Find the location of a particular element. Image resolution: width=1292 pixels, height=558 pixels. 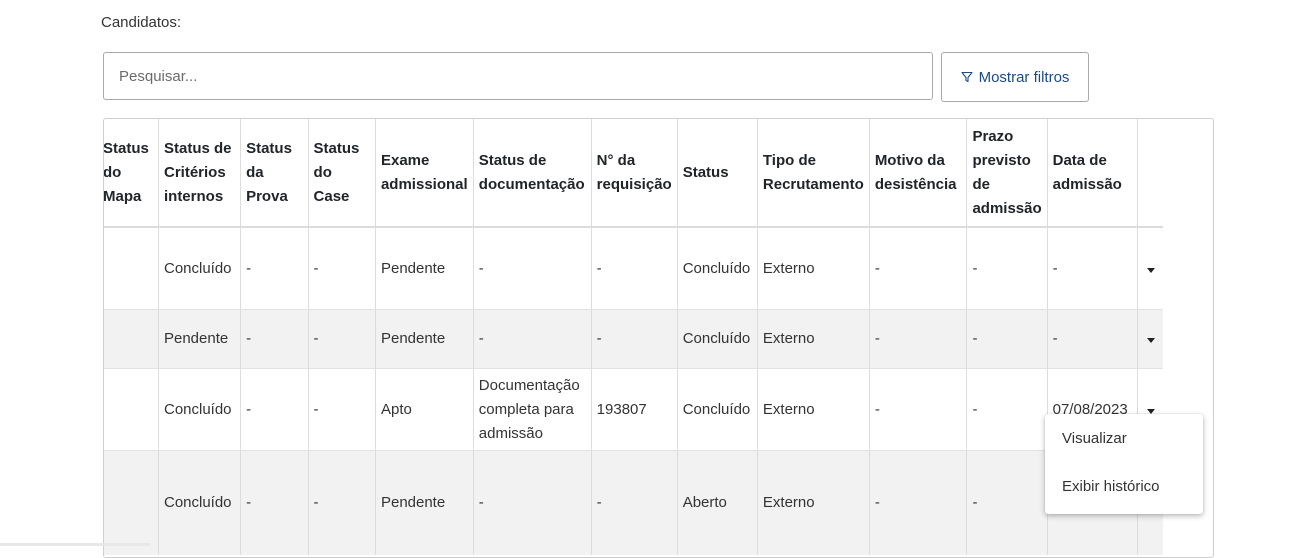

column-header: Prazo previsto de admissão is located at coordinates (1007, 173).